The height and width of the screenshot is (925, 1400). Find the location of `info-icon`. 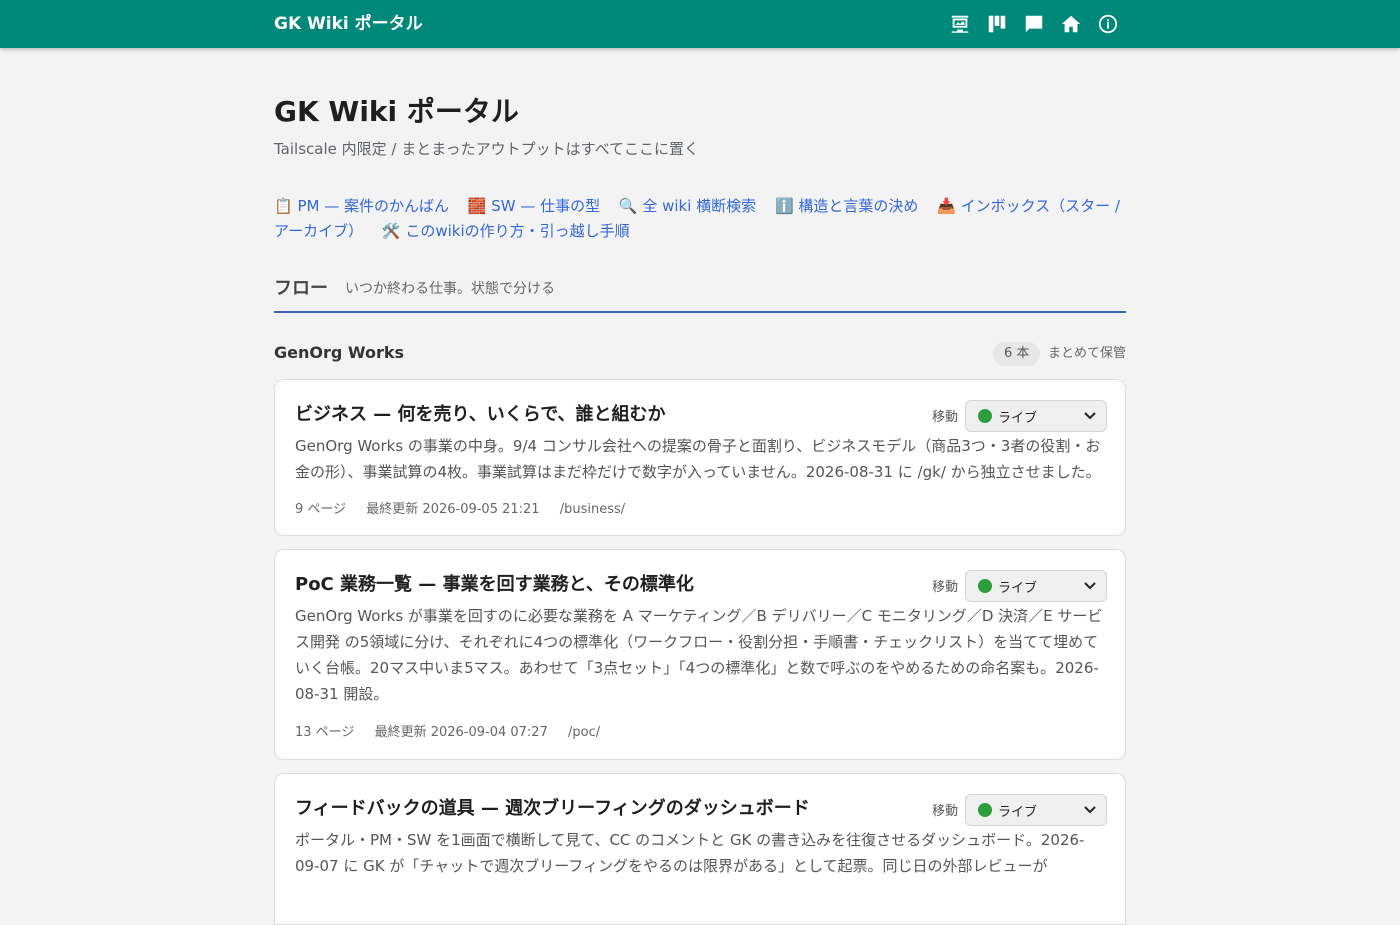

info-icon is located at coordinates (1108, 24).